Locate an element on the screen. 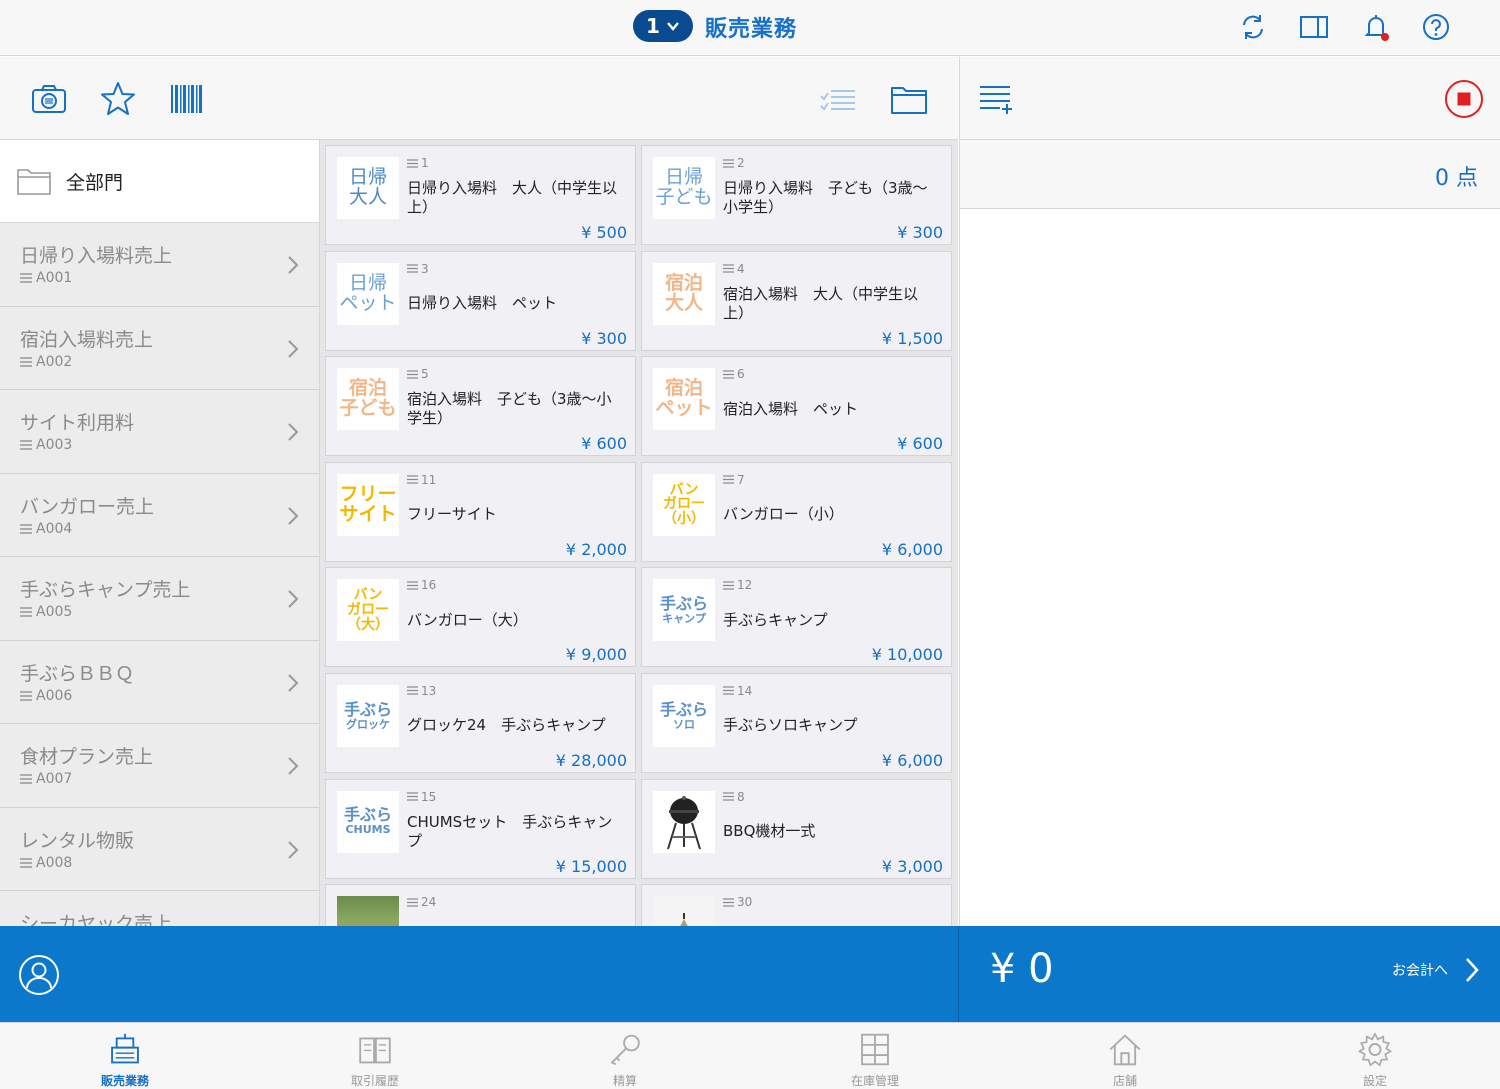 The height and width of the screenshot is (1089, 1500). product-number: 13 is located at coordinates (429, 690).